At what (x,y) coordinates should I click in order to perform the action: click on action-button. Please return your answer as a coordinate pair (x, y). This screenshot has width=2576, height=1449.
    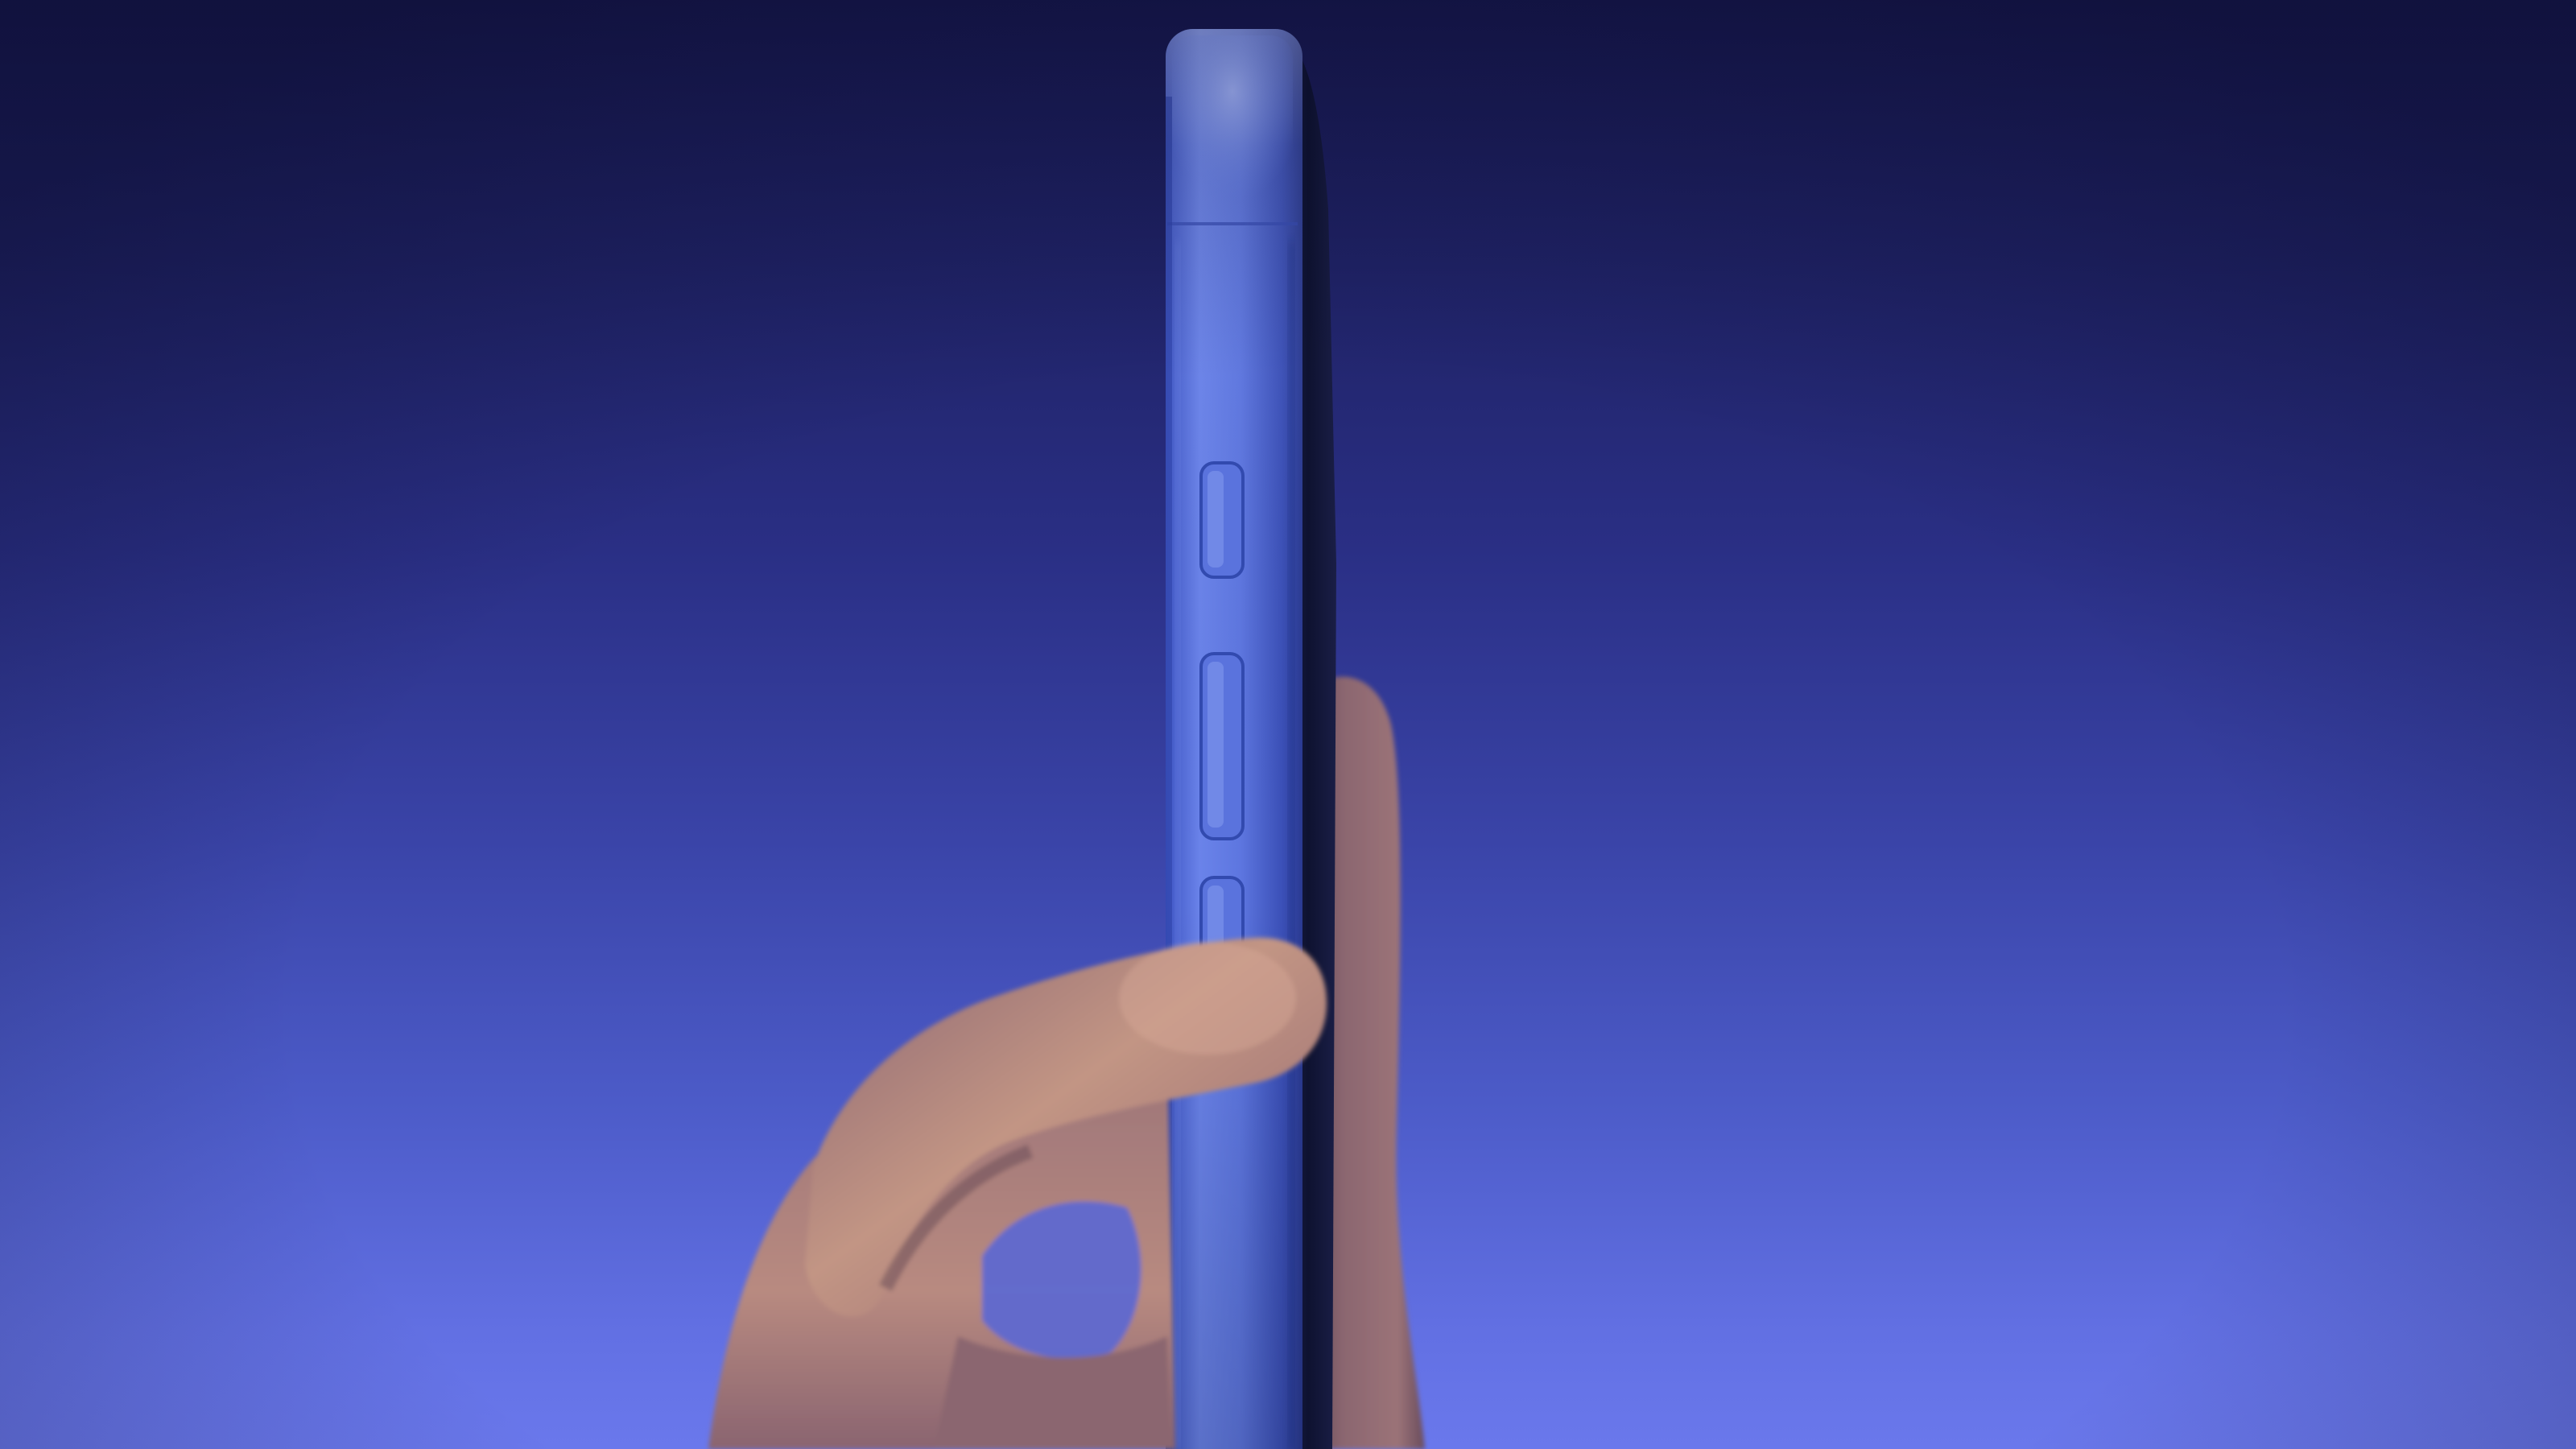
    Looking at the image, I should click on (1222, 520).